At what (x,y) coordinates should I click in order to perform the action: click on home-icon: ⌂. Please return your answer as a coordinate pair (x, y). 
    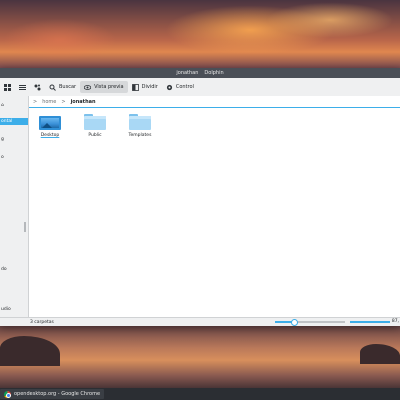
    Looking at the image, I should click on (2, 105).